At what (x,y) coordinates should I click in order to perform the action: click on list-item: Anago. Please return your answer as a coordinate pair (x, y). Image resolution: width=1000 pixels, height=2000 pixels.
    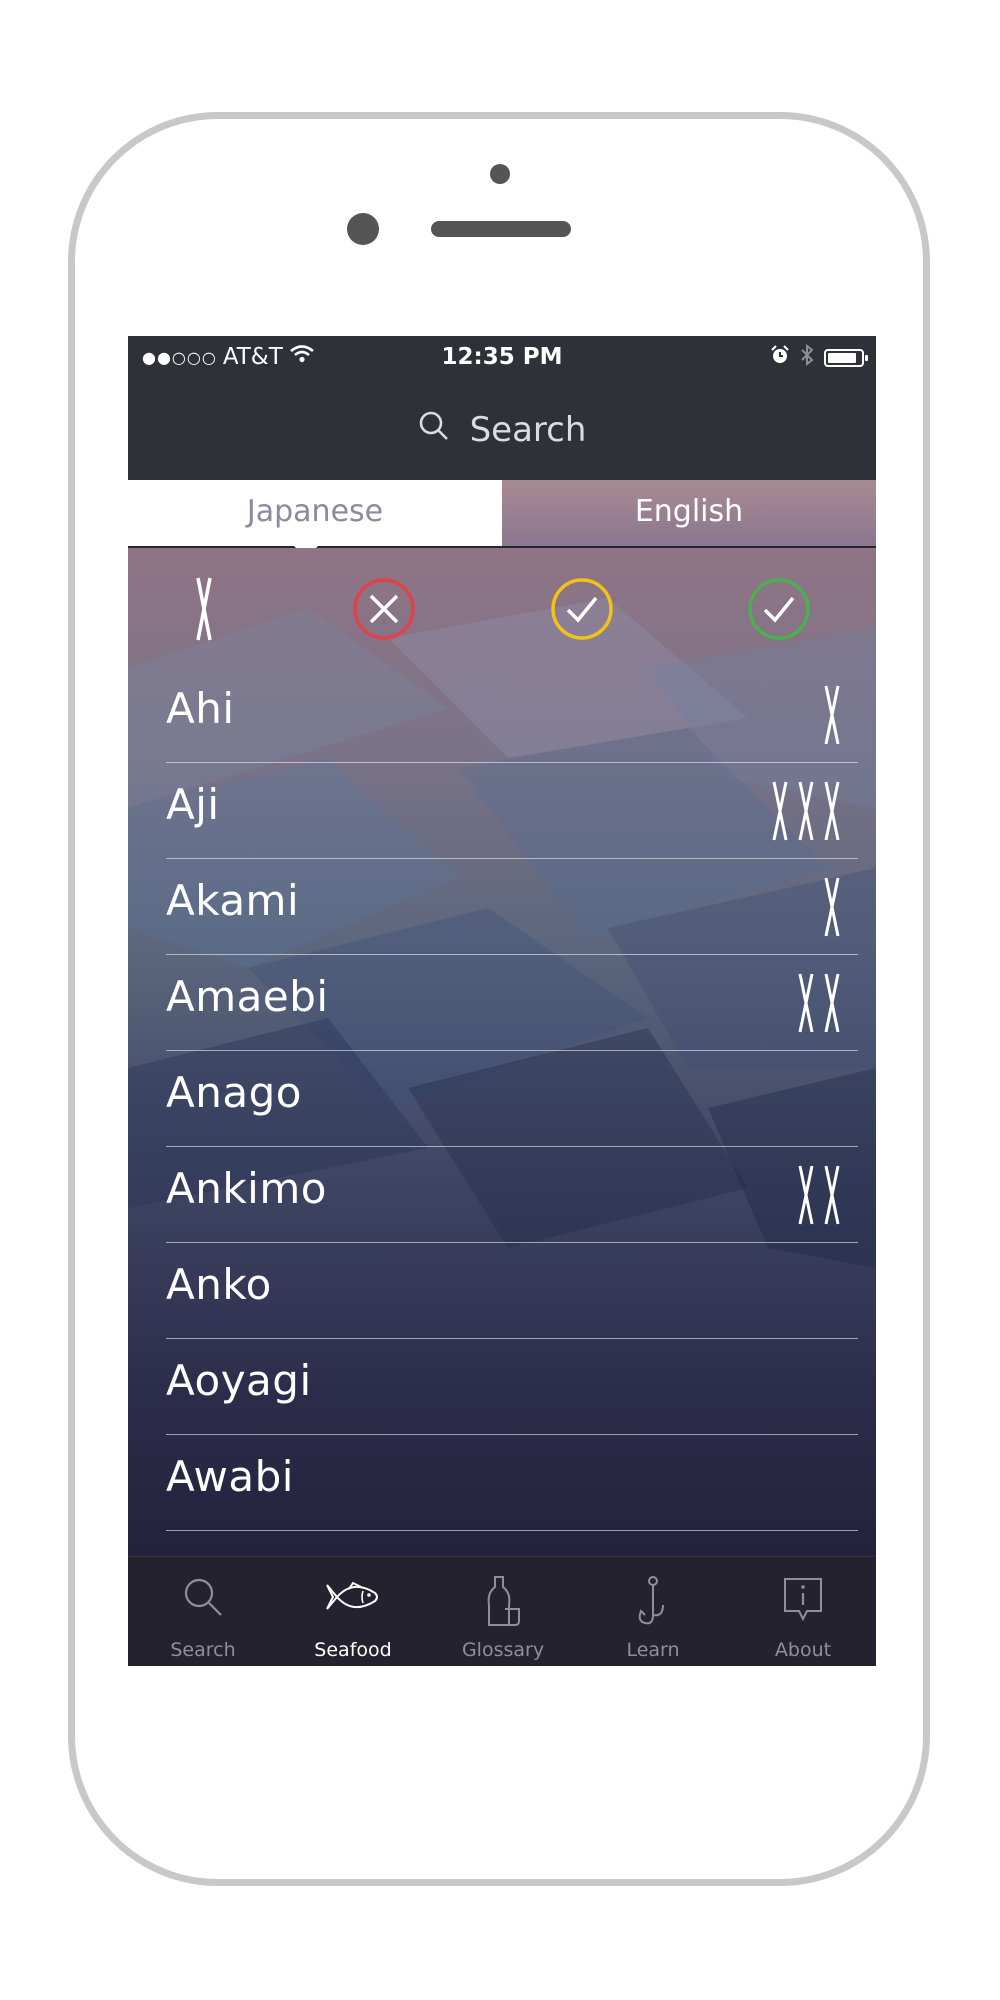
    Looking at the image, I should click on (512, 1098).